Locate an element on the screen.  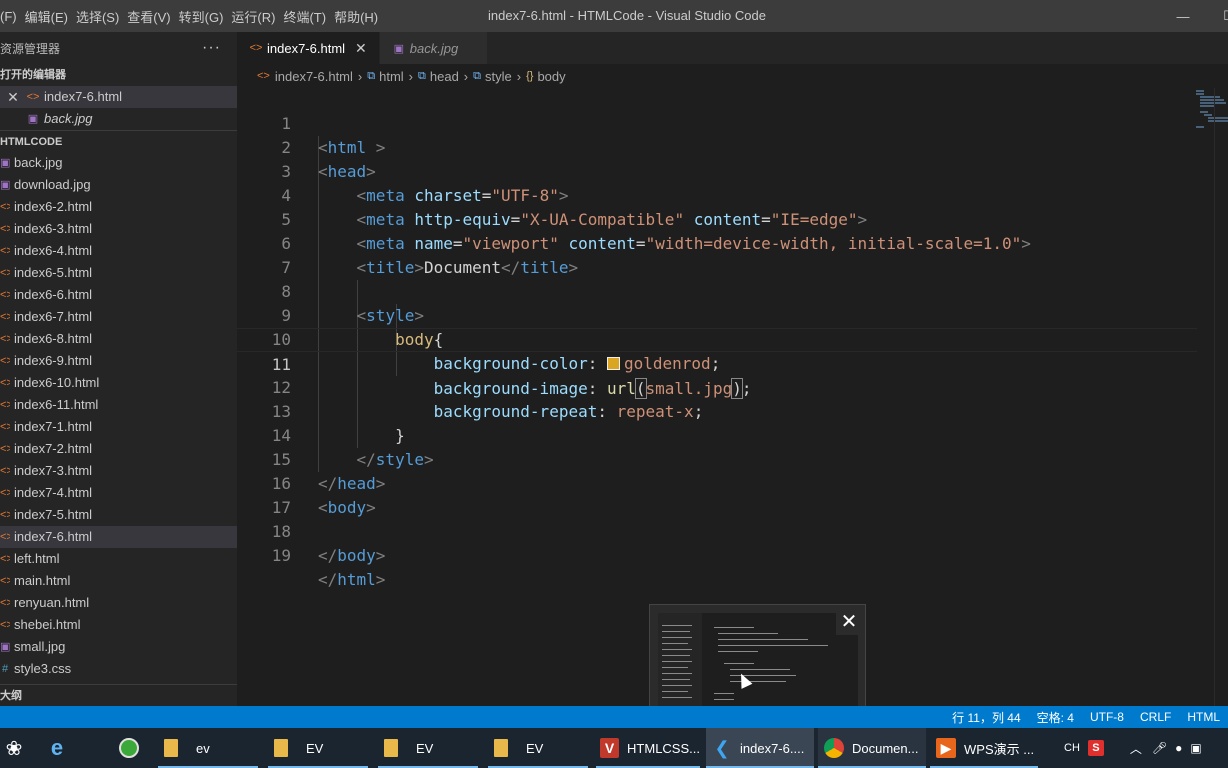
file-tree-item: <> index6-10.html is located at coordinates (118, 383).